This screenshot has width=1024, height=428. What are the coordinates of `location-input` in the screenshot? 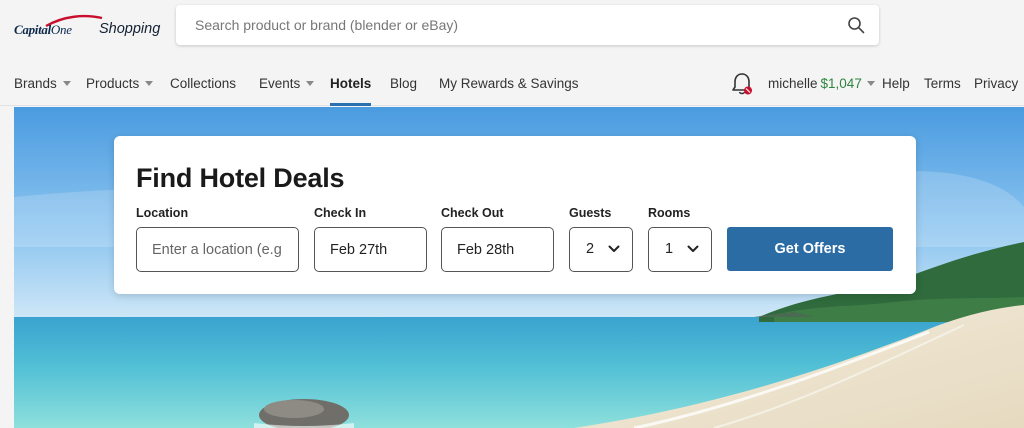 It's located at (217, 249).